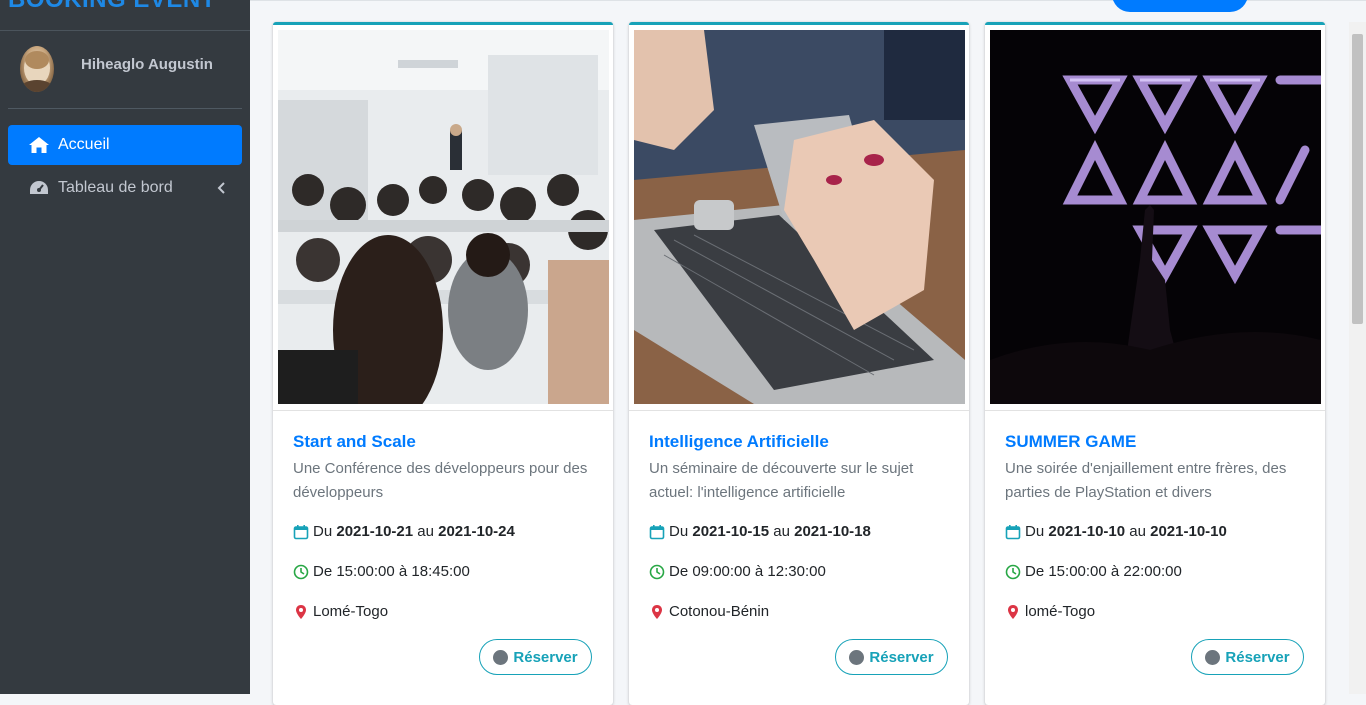  I want to click on avatar, so click(37, 69).